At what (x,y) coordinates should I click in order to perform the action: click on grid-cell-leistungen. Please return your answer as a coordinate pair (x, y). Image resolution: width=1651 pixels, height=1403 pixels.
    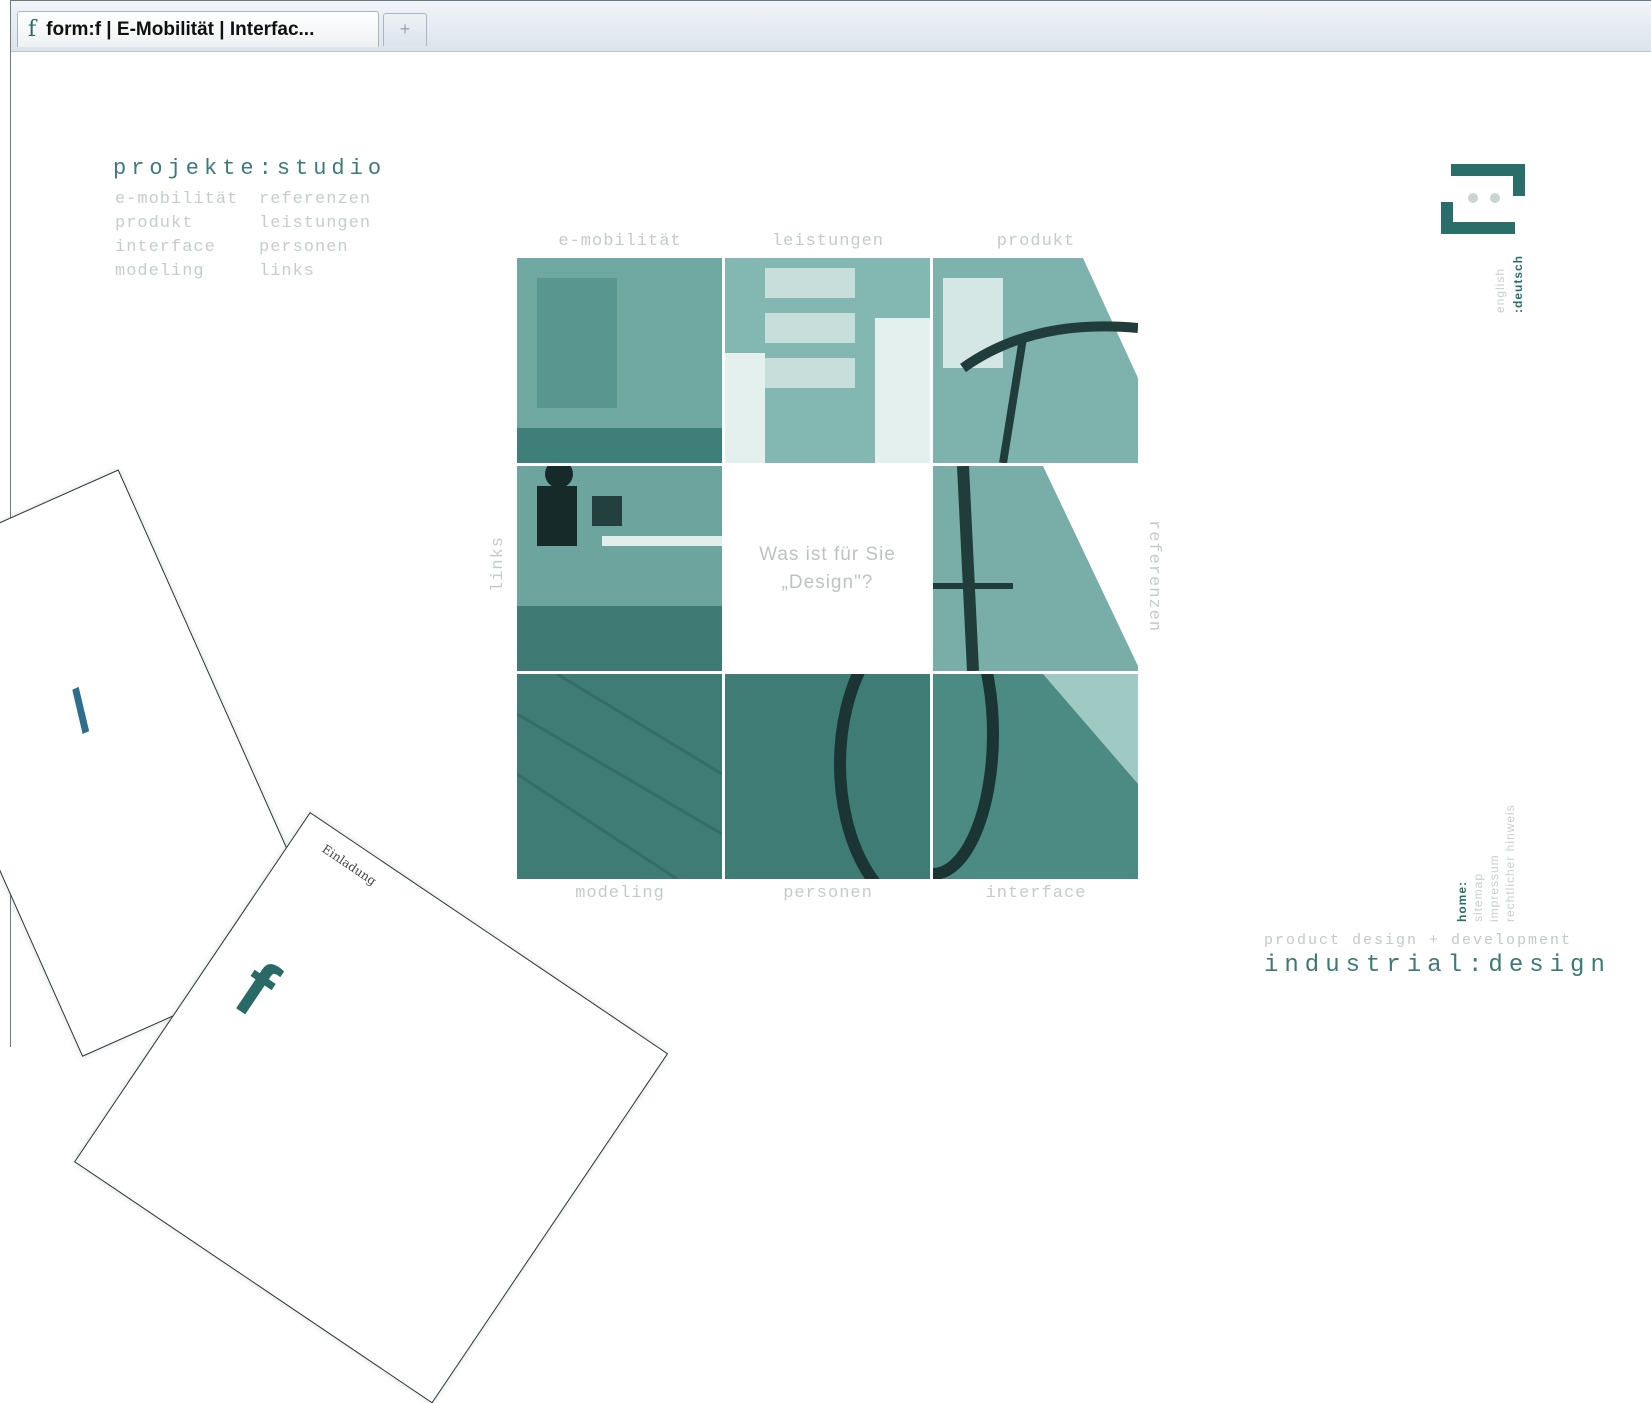
    Looking at the image, I should click on (827, 360).